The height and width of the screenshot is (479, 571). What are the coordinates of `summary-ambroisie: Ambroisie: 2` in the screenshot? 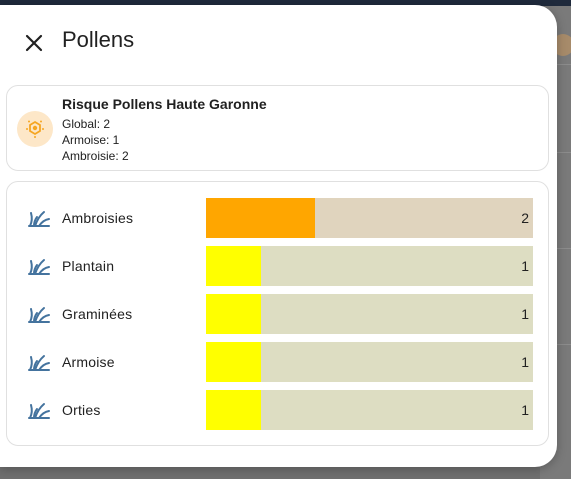 It's located at (95, 156).